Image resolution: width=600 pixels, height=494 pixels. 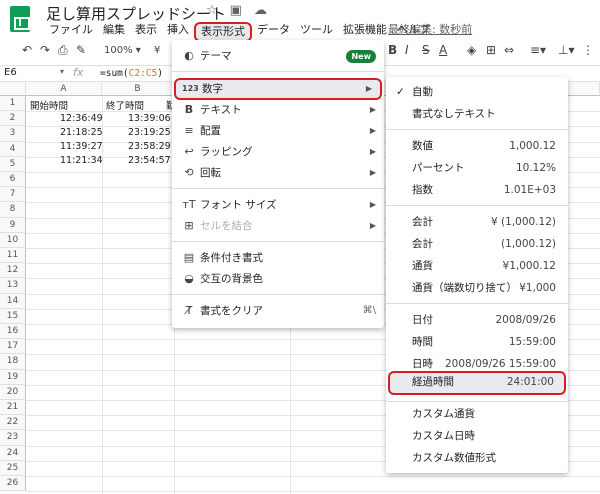 What do you see at coordinates (477, 288) in the screenshot?
I see `number-format-currency-rounded: 通貨（端数切り捨て） ¥1,000` at bounding box center [477, 288].